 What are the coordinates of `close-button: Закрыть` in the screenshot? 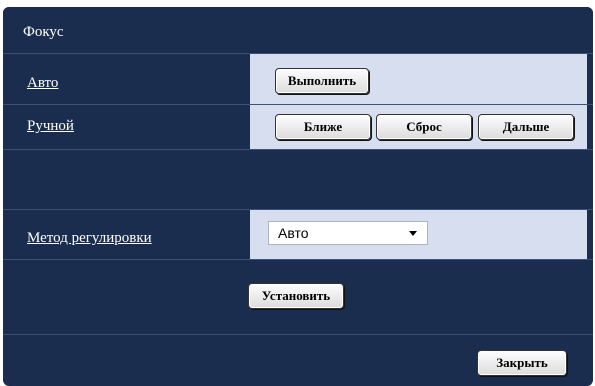 It's located at (522, 363).